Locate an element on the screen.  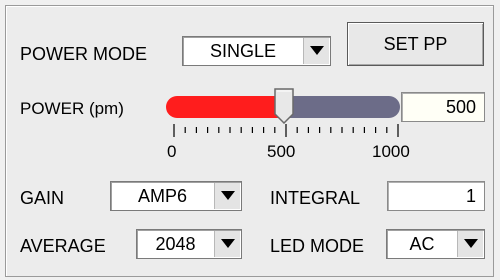
power-mode-select: SINGLE is located at coordinates (256, 51).